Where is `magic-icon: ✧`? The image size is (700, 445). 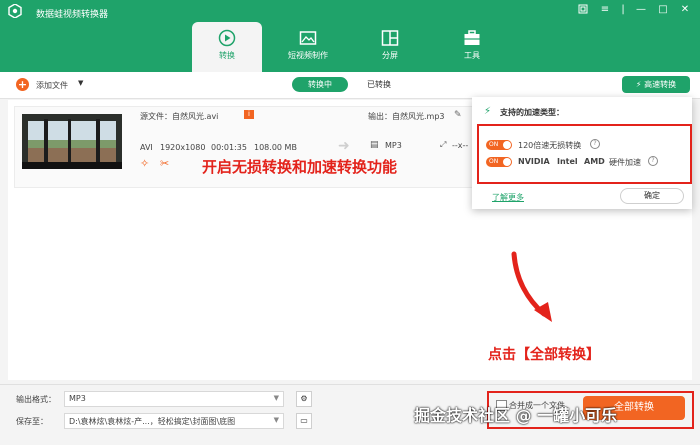
magic-icon: ✧ is located at coordinates (144, 163).